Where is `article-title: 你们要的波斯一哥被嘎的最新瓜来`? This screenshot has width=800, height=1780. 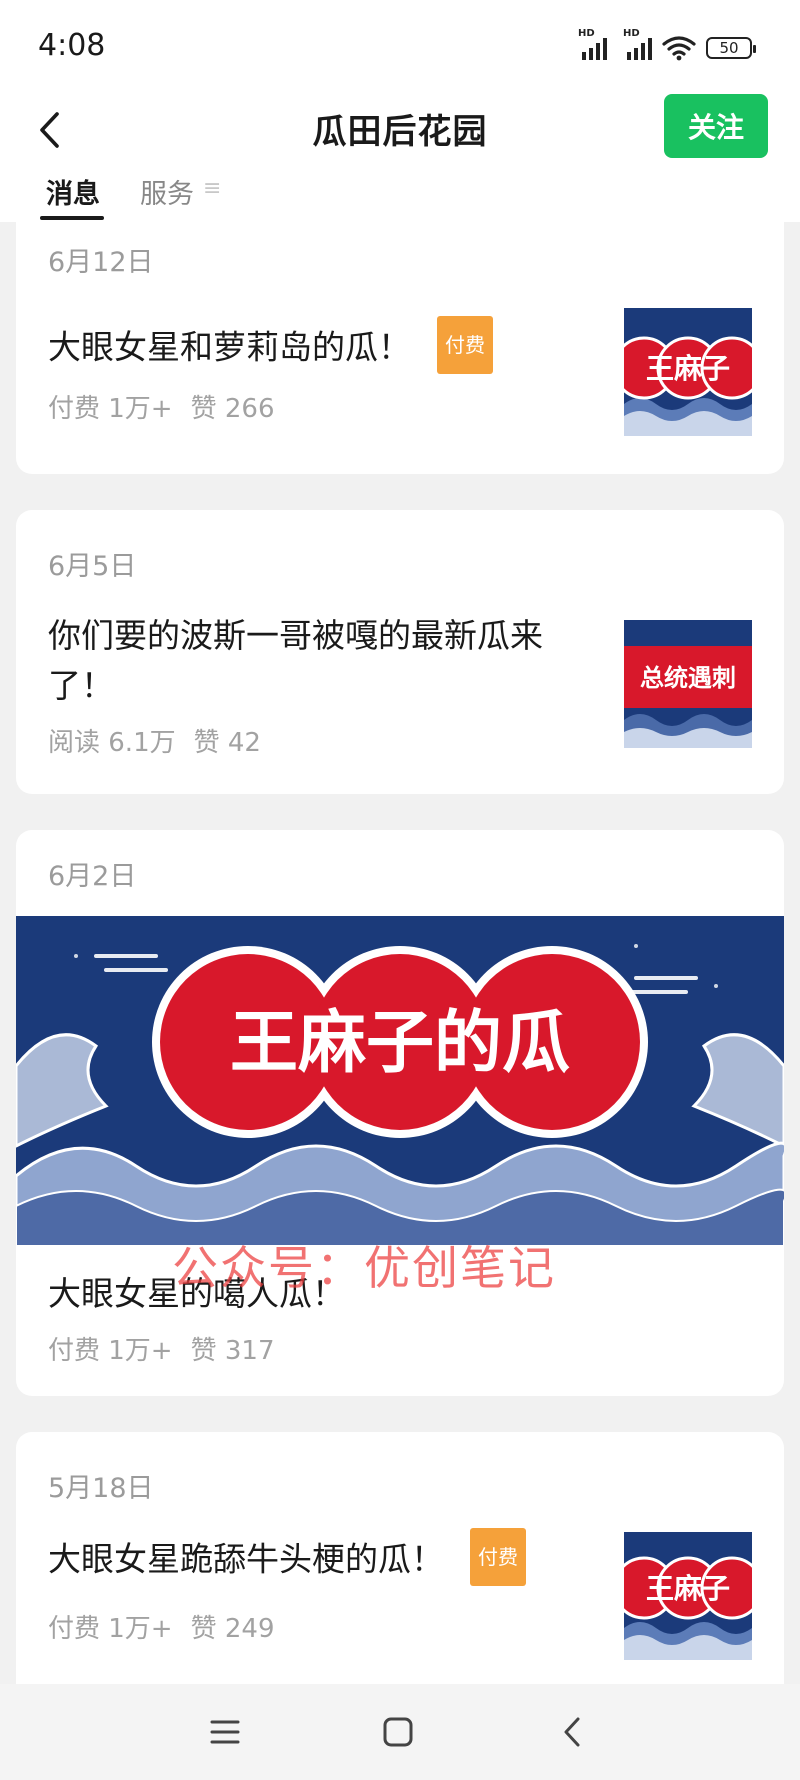 article-title: 你们要的波斯一哥被嘎的最新瓜来 is located at coordinates (295, 635).